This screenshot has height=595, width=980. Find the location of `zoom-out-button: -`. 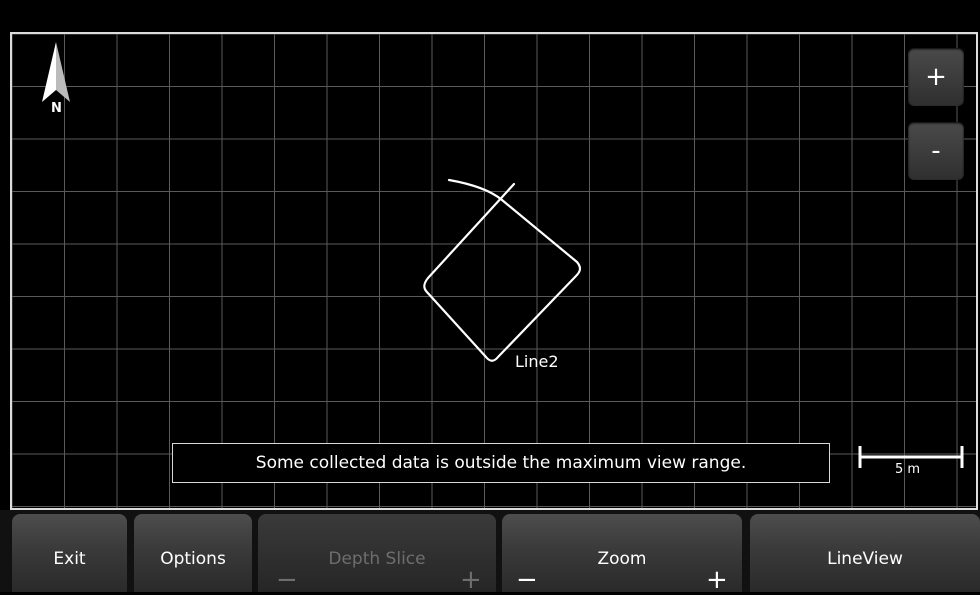

zoom-out-button: - is located at coordinates (936, 151).